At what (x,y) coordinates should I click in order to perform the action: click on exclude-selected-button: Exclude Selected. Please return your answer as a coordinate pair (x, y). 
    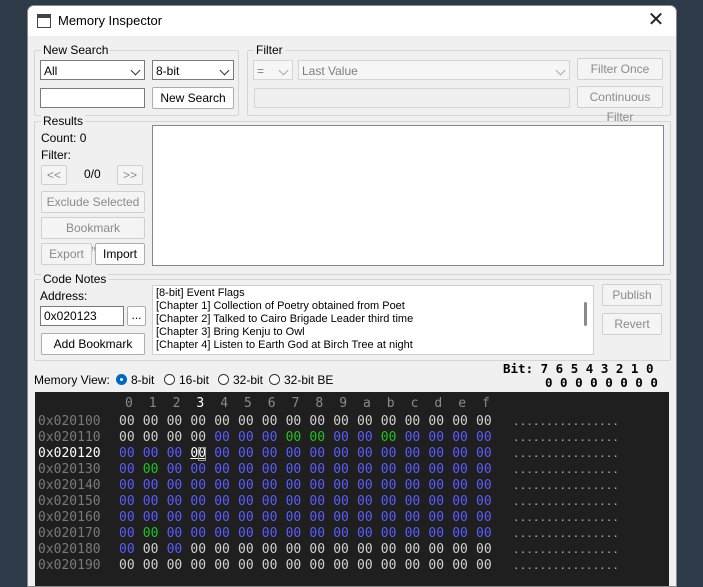
    Looking at the image, I should click on (93, 202).